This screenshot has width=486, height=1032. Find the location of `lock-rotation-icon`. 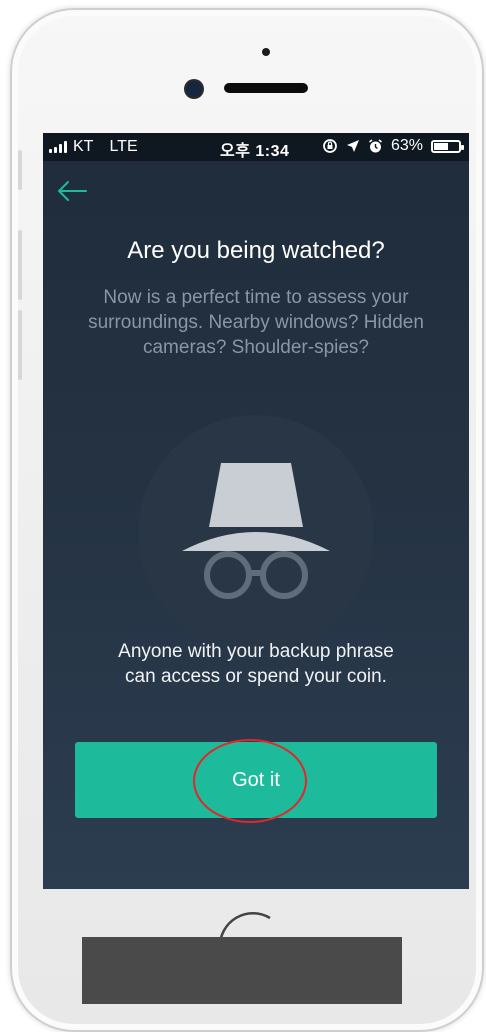

lock-rotation-icon is located at coordinates (330, 146).